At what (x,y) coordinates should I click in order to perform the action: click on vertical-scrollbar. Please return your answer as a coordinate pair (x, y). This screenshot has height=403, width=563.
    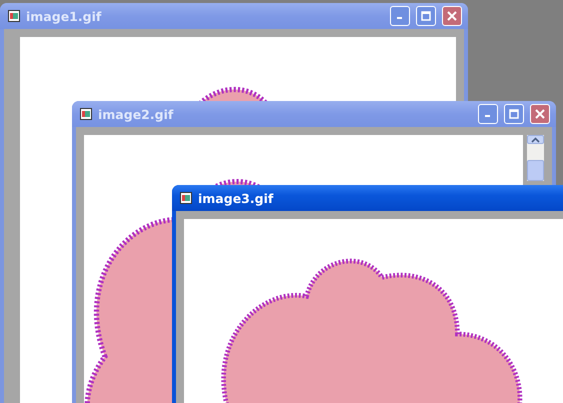
    Looking at the image, I should click on (535, 158).